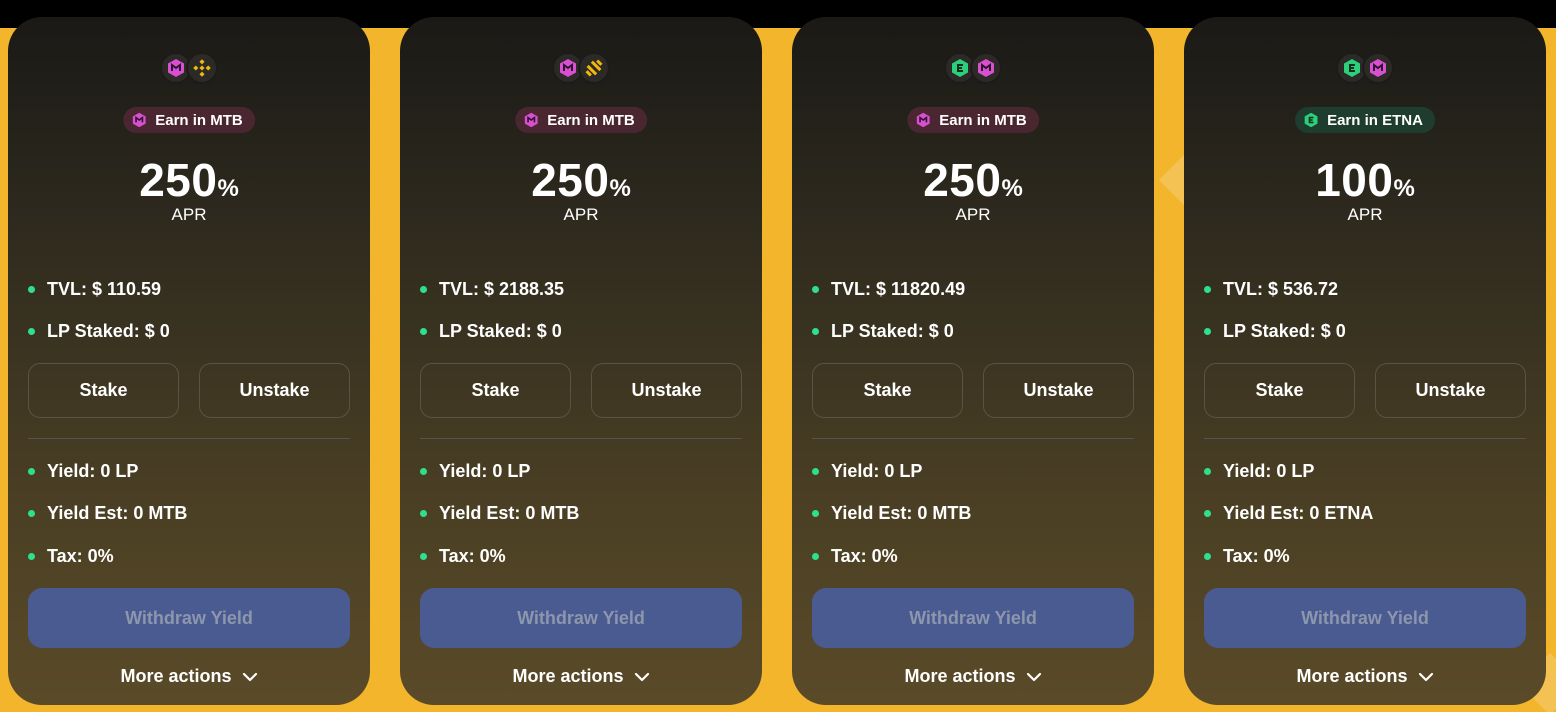 Image resolution: width=1556 pixels, height=712 pixels. Describe the element at coordinates (492, 289) in the screenshot. I see `tvl-stat: TVL: $ 2188.35` at that location.